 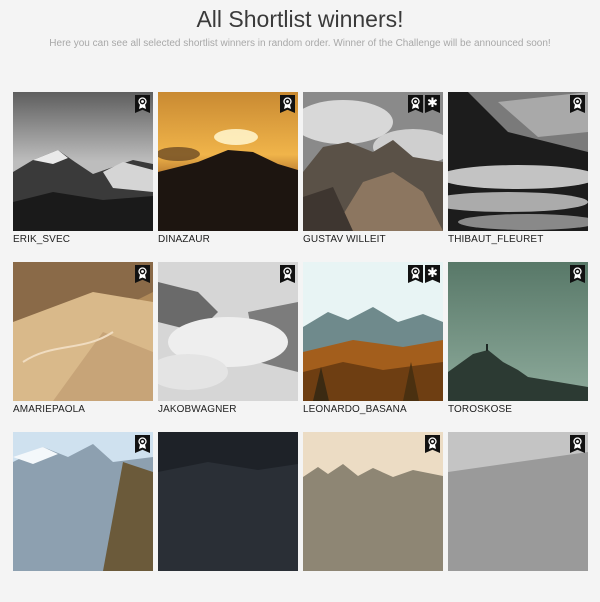 I want to click on entry-card: AMARIEPAOLA, so click(x=83, y=347).